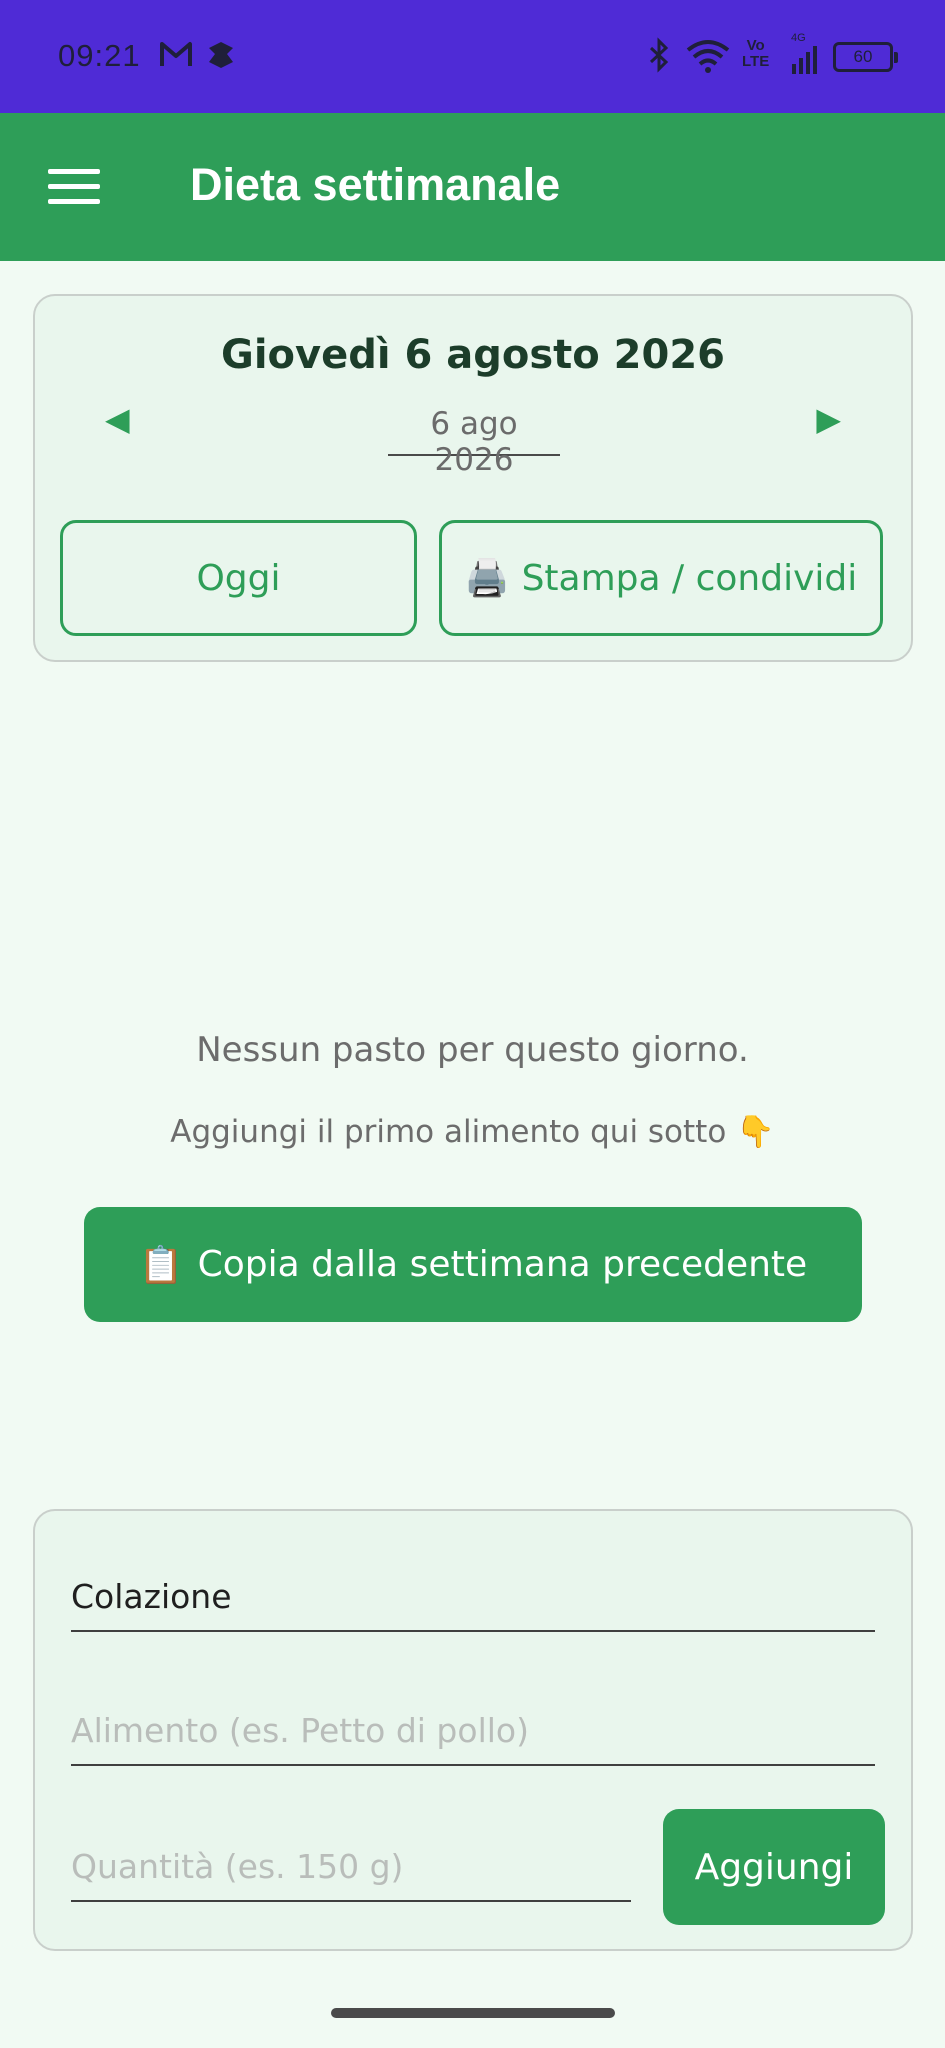  What do you see at coordinates (473, 1738) in the screenshot?
I see `food-input: Alimento (es. Petto di pollo)` at bounding box center [473, 1738].